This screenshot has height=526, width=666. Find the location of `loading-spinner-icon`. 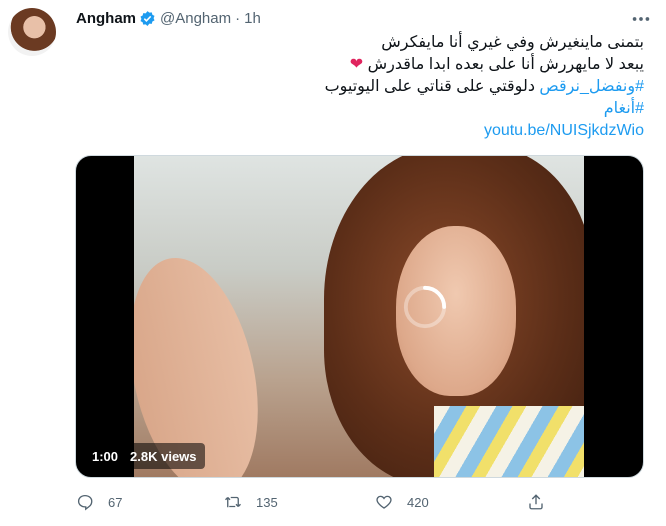

loading-spinner-icon is located at coordinates (425, 307).